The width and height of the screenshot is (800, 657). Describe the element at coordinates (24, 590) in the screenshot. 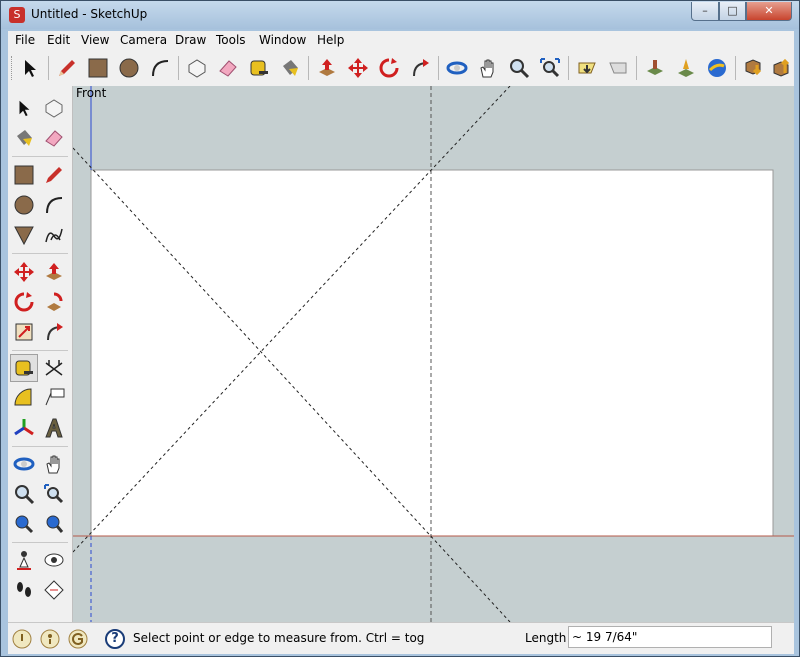

I see `walk-icon` at that location.